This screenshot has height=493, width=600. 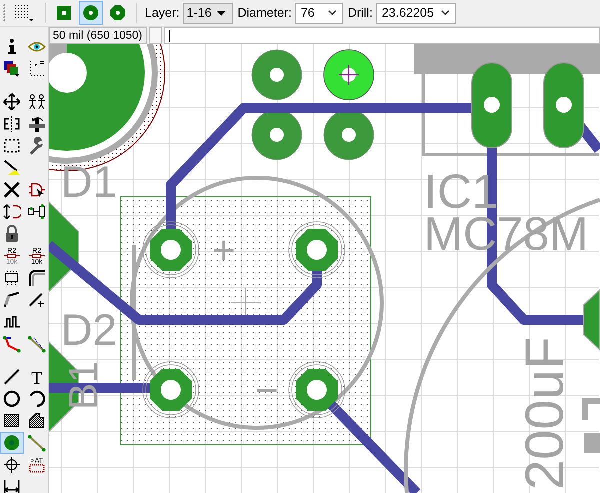 What do you see at coordinates (11, 399) in the screenshot?
I see `circle-icon` at bounding box center [11, 399].